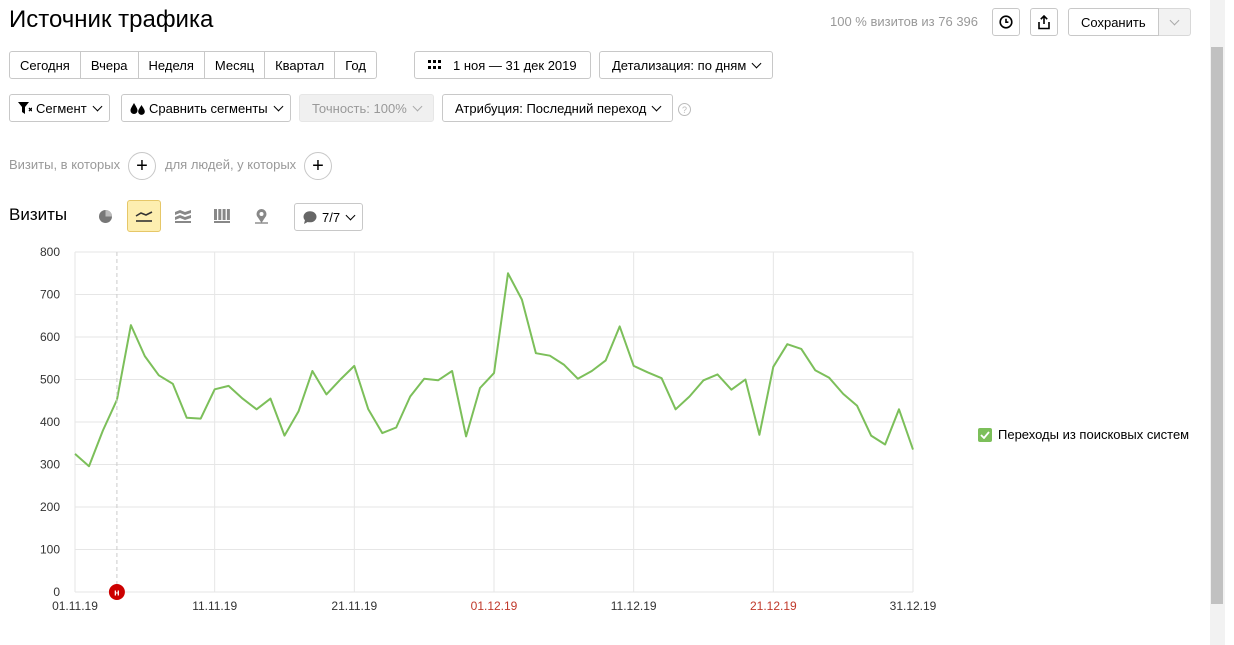 The height and width of the screenshot is (645, 1234). What do you see at coordinates (65, 164) in the screenshot?
I see `visits-condition-label: Визиты, в которых` at bounding box center [65, 164].